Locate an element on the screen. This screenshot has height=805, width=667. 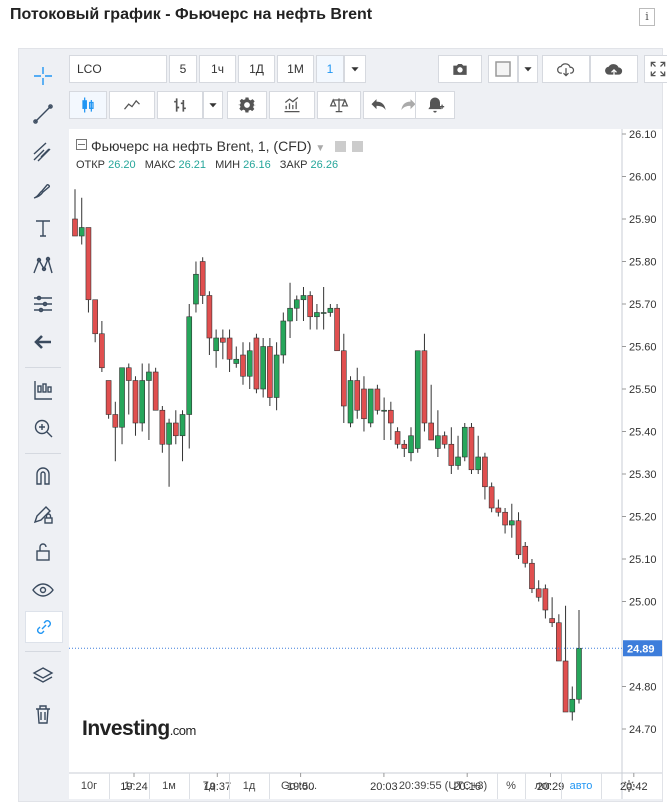
y-tick-label: 25.70 is located at coordinates (643, 305).